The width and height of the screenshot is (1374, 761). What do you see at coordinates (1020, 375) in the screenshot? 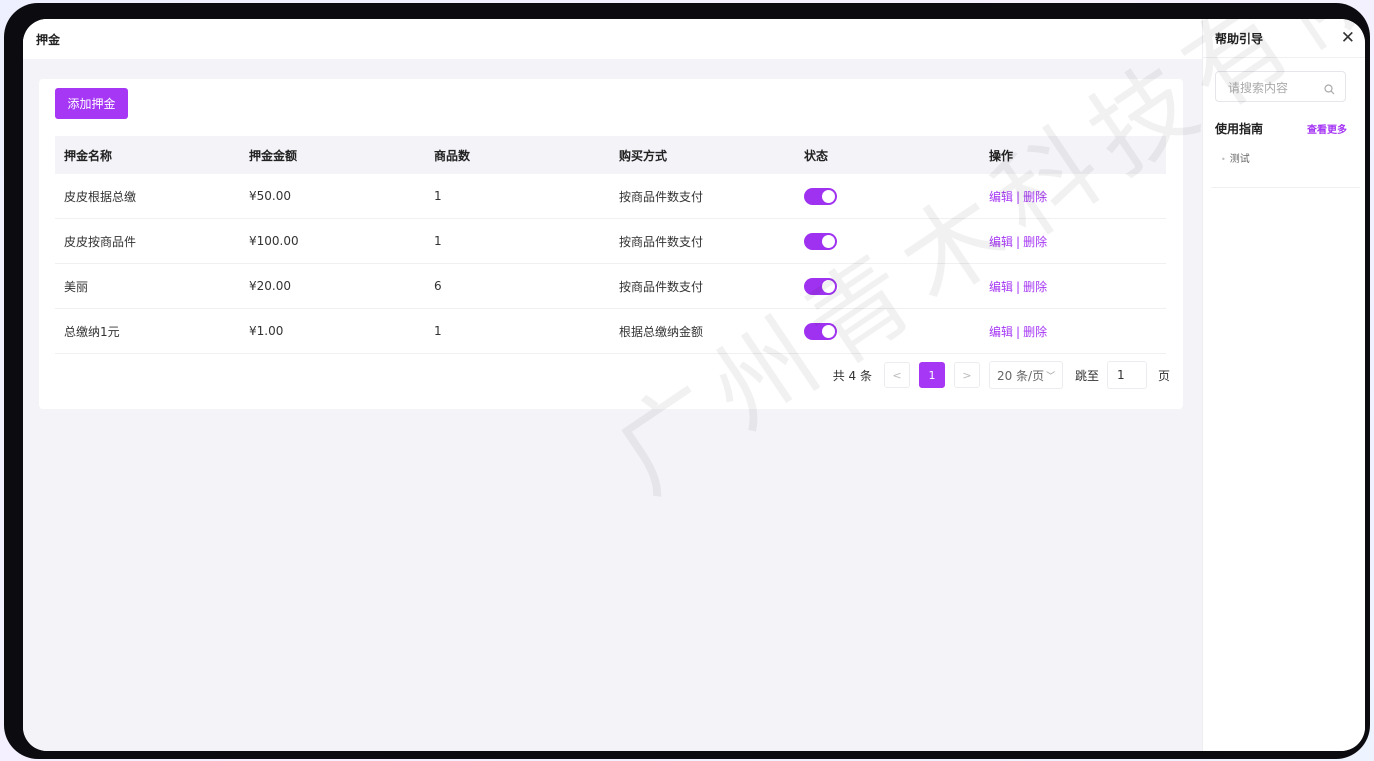
I see `page-size-value: 20 条/页` at bounding box center [1020, 375].